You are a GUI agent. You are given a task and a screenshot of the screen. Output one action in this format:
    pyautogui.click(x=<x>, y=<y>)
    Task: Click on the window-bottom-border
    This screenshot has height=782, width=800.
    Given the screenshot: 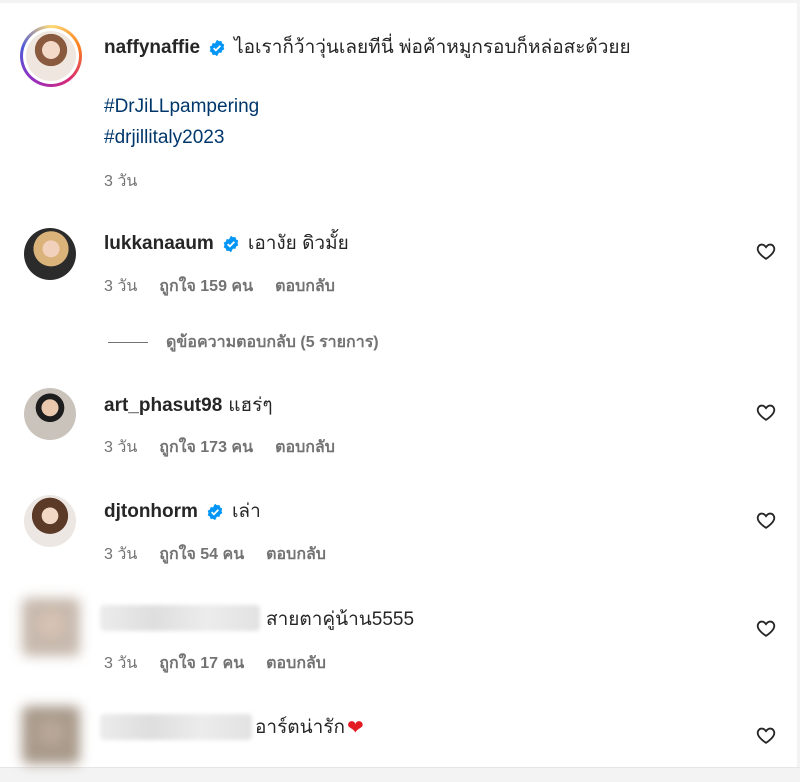 What is the action you would take?
    pyautogui.click(x=400, y=774)
    